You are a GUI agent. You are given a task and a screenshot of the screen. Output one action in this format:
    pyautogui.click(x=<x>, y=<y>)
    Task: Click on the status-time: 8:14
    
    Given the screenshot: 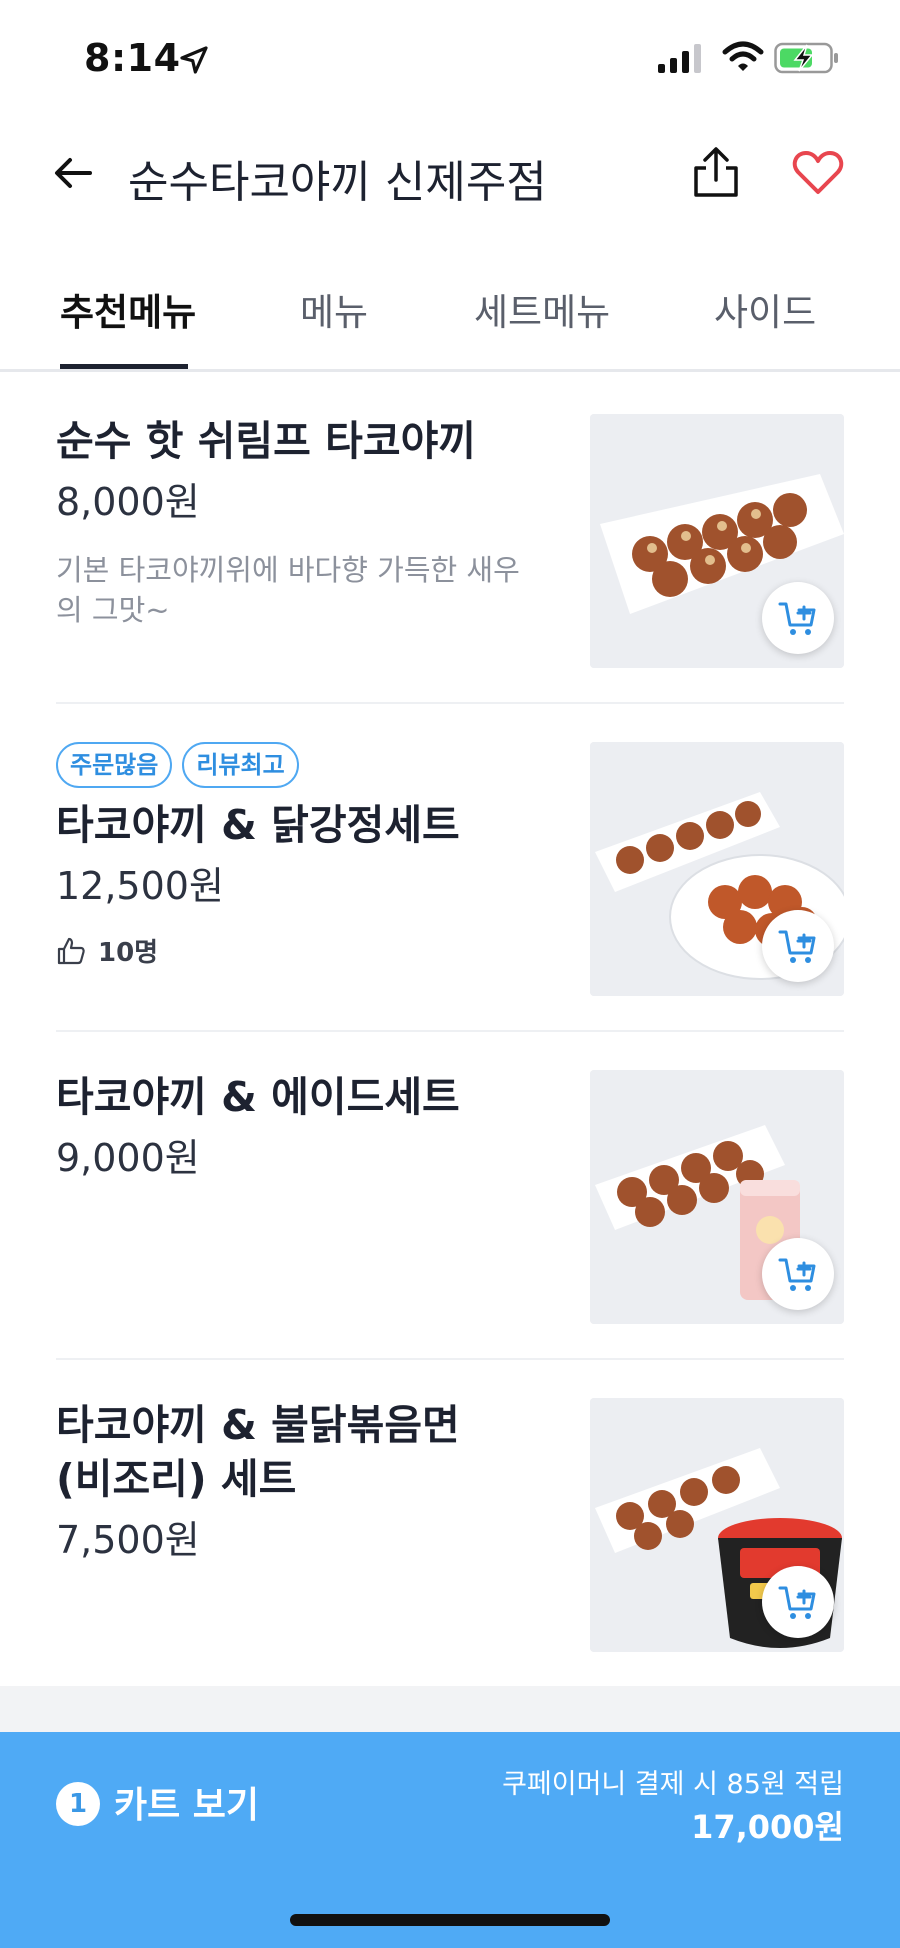 What is the action you would take?
    pyautogui.click(x=132, y=58)
    